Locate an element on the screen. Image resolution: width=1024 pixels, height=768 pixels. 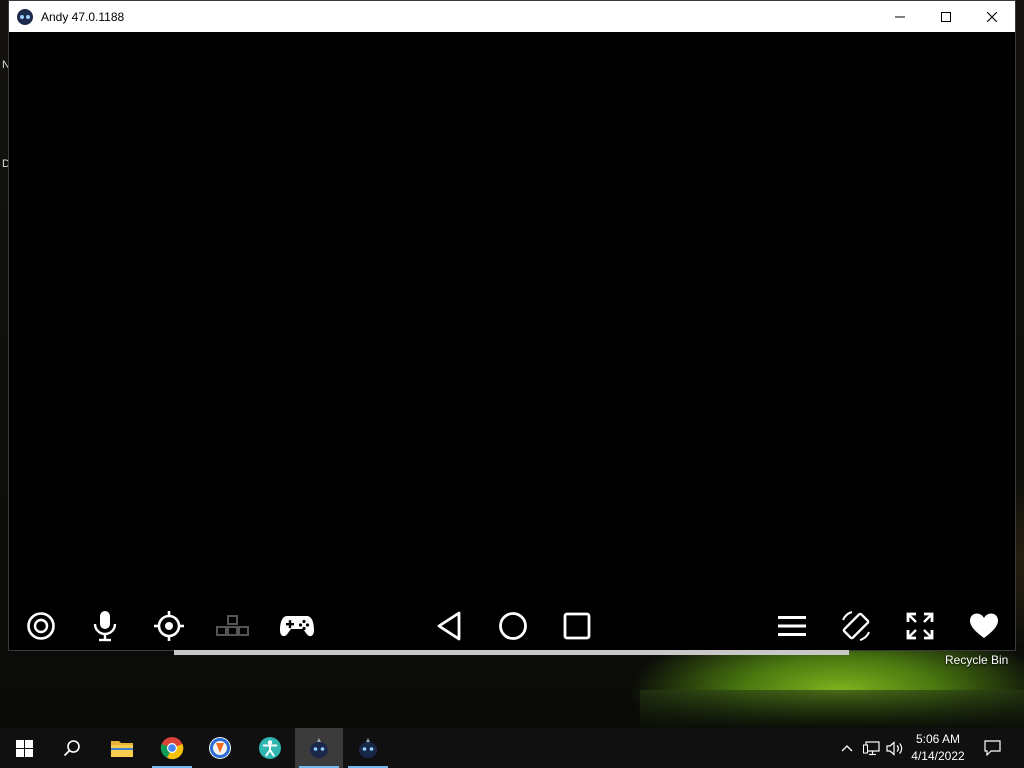
show-hidden-icons-button is located at coordinates (847, 748).